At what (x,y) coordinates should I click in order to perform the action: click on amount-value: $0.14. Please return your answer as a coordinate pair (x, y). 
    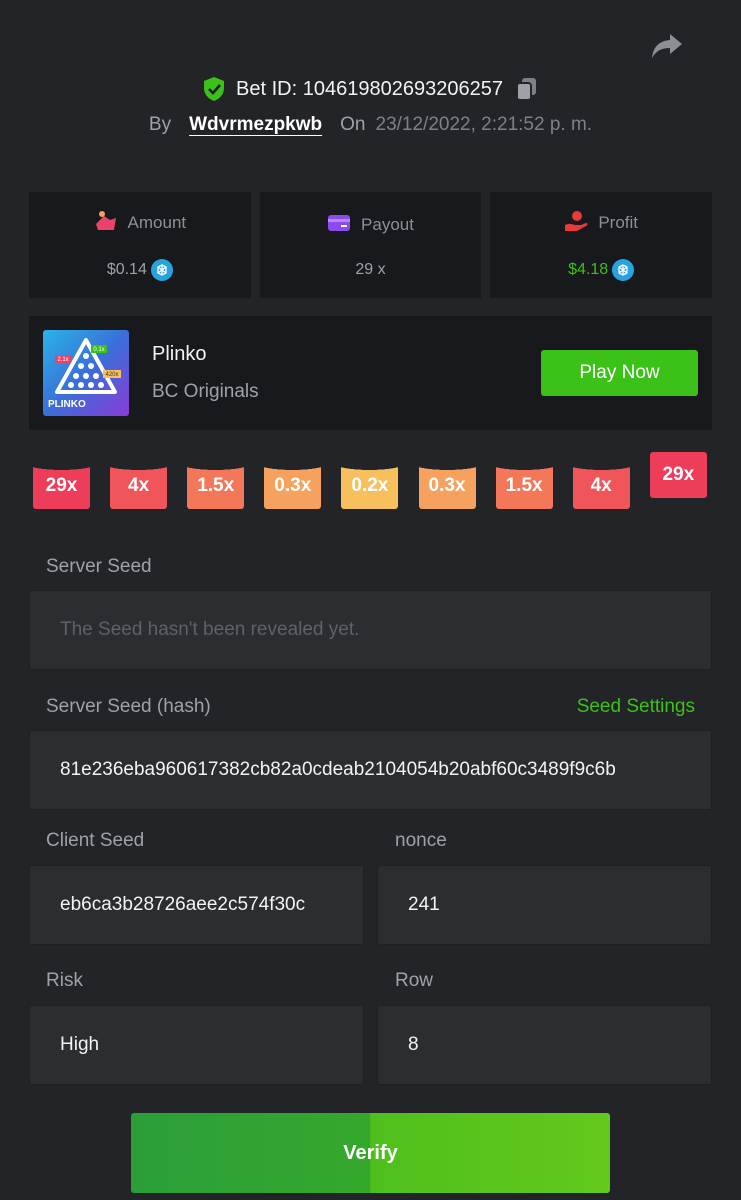
    Looking at the image, I should click on (126, 269).